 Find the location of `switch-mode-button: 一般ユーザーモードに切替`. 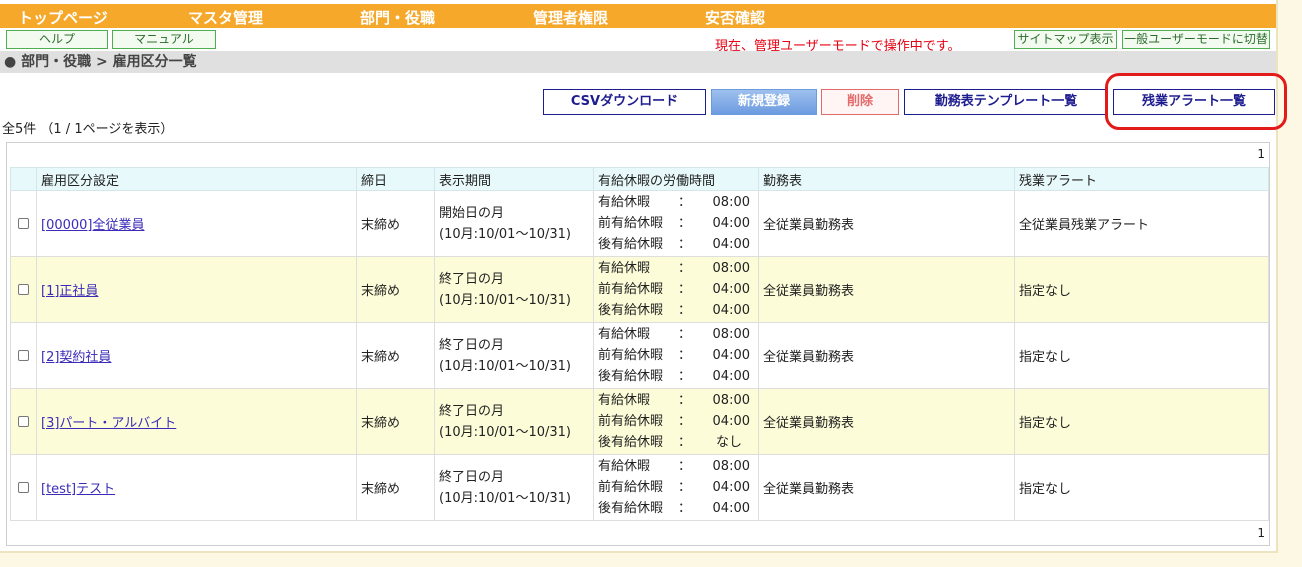

switch-mode-button: 一般ユーザーモードに切替 is located at coordinates (1196, 39).